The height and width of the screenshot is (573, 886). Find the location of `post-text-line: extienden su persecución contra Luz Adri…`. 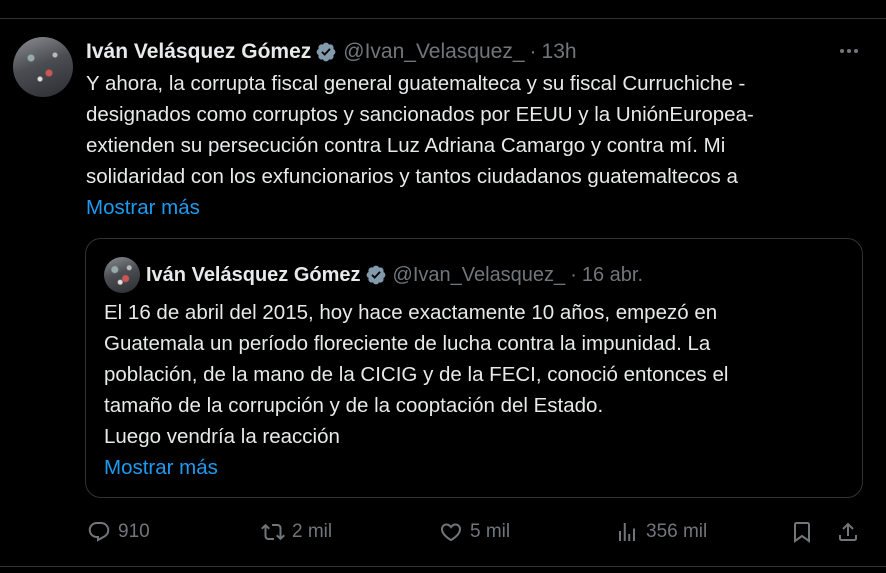

post-text-line: extienden su persecución contra Luz Adri… is located at coordinates (406, 145).